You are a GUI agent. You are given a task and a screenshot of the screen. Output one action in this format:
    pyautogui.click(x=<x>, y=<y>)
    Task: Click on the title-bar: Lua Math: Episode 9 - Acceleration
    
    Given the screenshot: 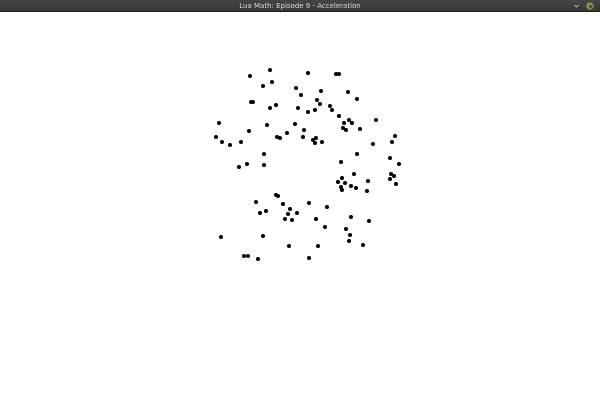 What is the action you would take?
    pyautogui.click(x=300, y=6)
    